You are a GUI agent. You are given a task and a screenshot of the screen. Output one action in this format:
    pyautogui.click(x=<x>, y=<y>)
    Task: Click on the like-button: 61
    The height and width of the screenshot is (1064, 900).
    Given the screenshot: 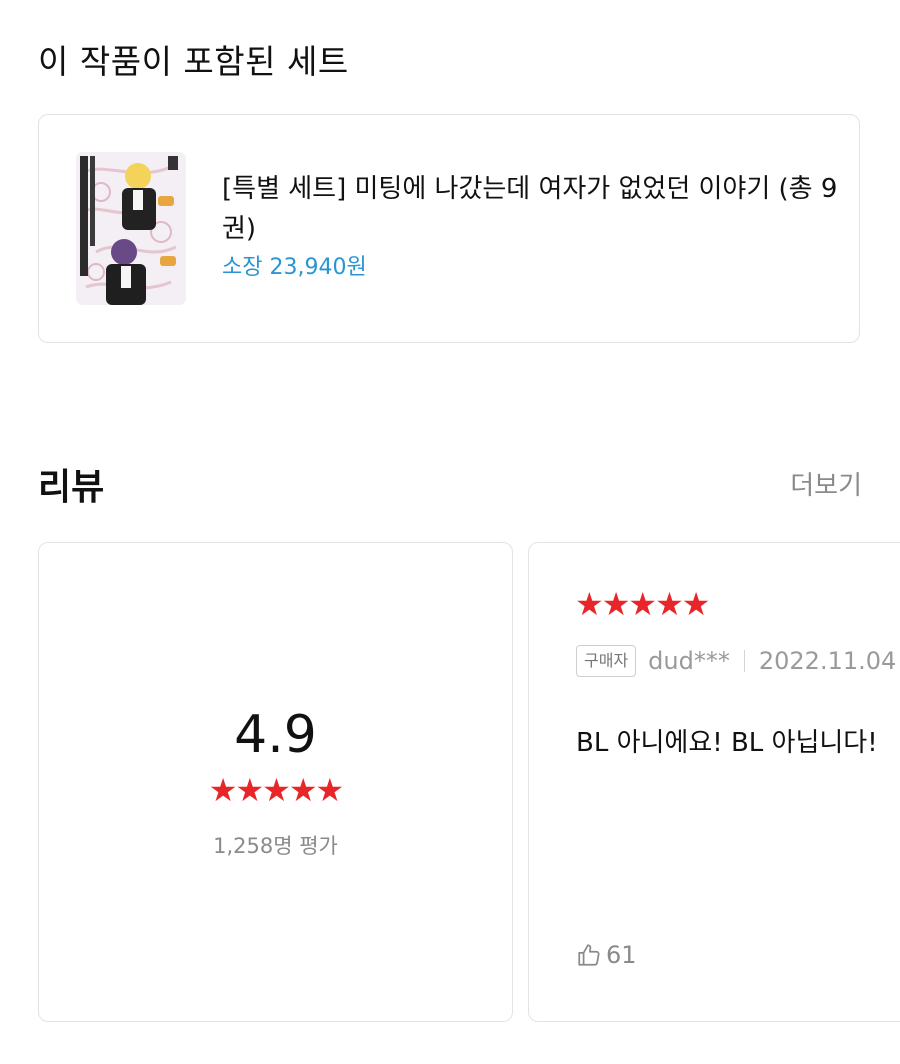 What is the action you would take?
    pyautogui.click(x=606, y=955)
    